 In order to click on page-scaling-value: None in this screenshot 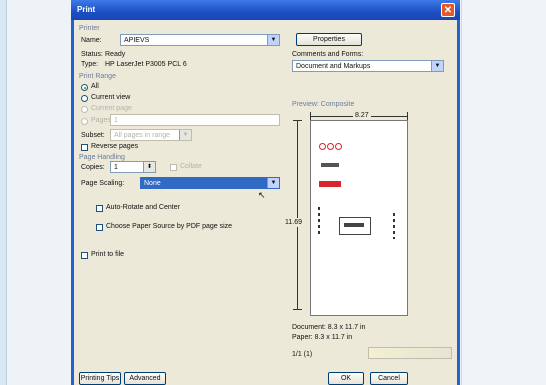, I will do `click(152, 183)`.